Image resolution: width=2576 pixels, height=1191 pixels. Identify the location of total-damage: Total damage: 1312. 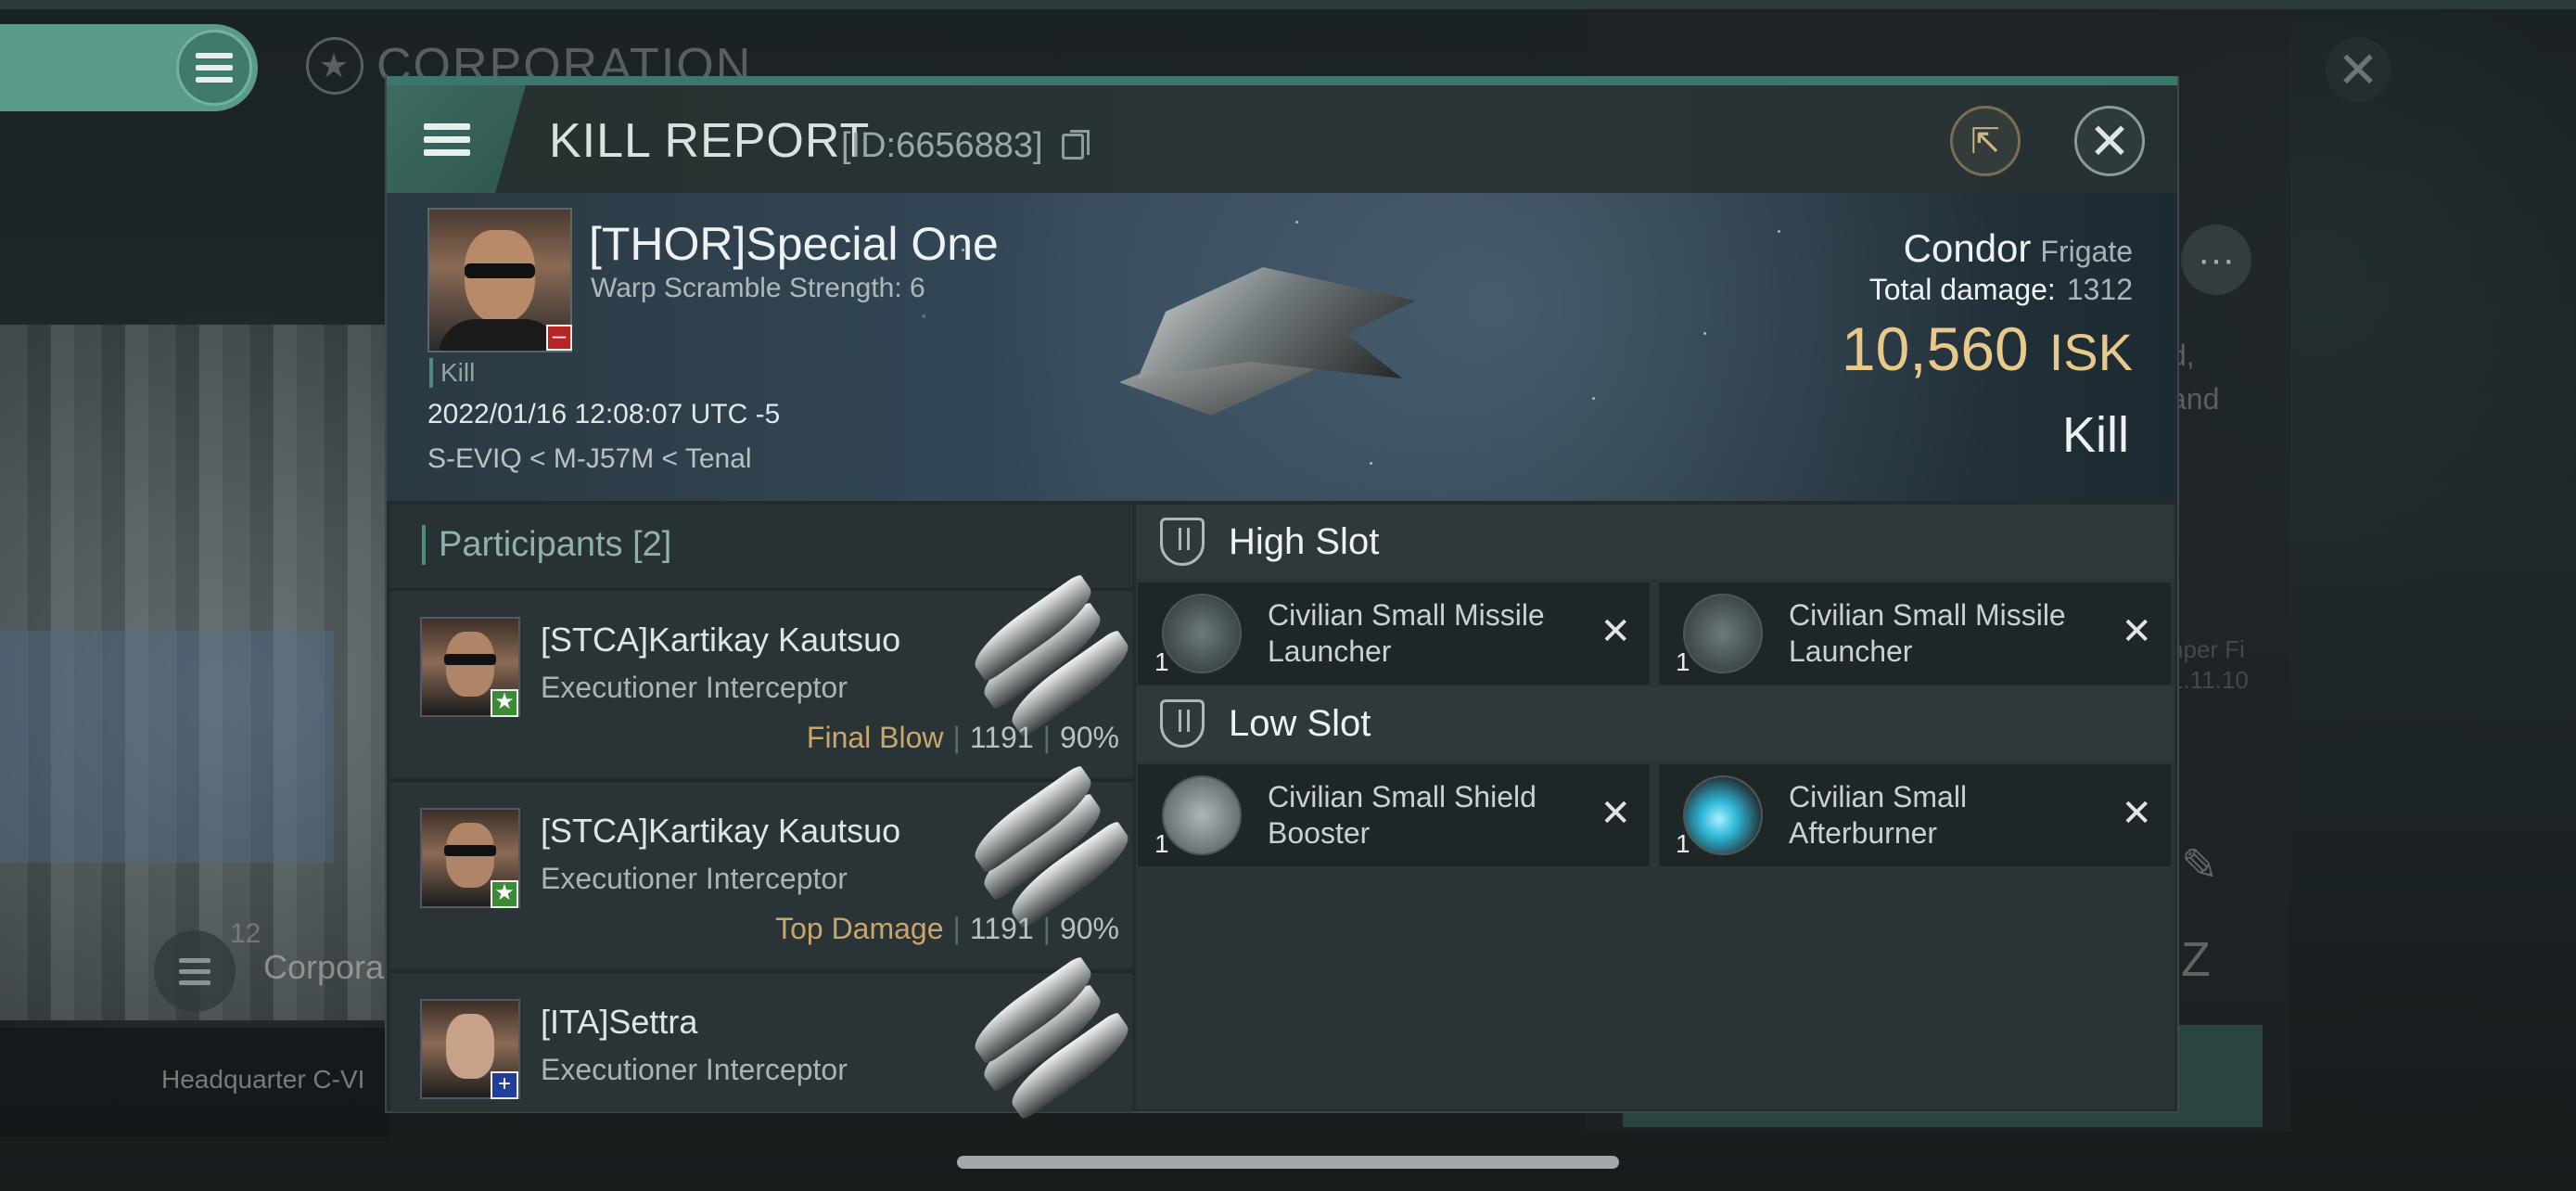
(2000, 289).